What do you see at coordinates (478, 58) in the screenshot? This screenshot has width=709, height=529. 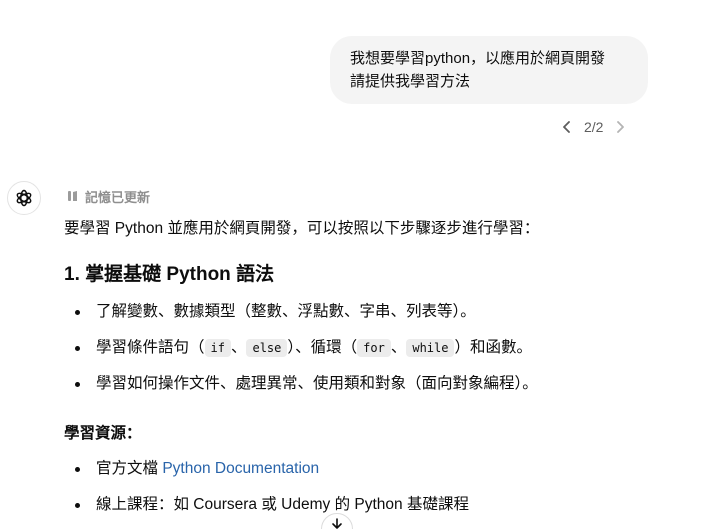 I see `user-message-line: 我想要學習python，以應用於網頁開發` at bounding box center [478, 58].